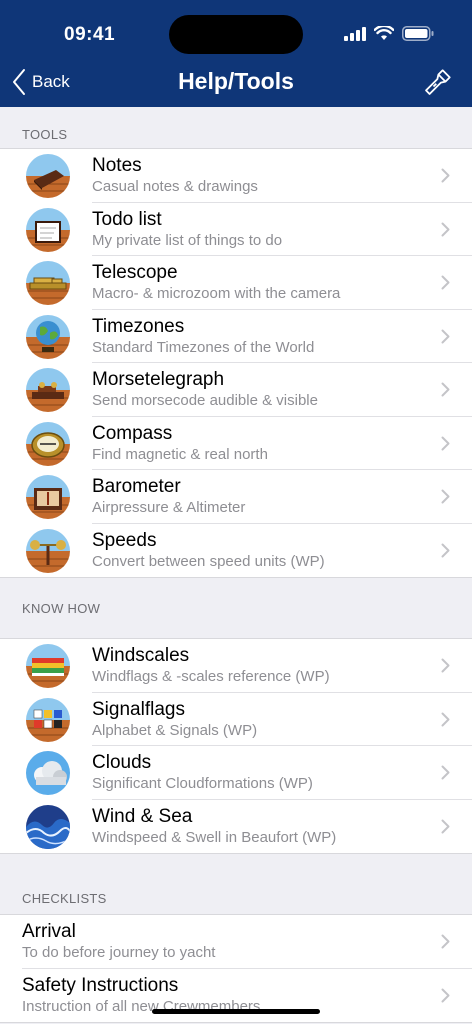  What do you see at coordinates (48, 390) in the screenshot?
I see `telegraph-icon` at bounding box center [48, 390].